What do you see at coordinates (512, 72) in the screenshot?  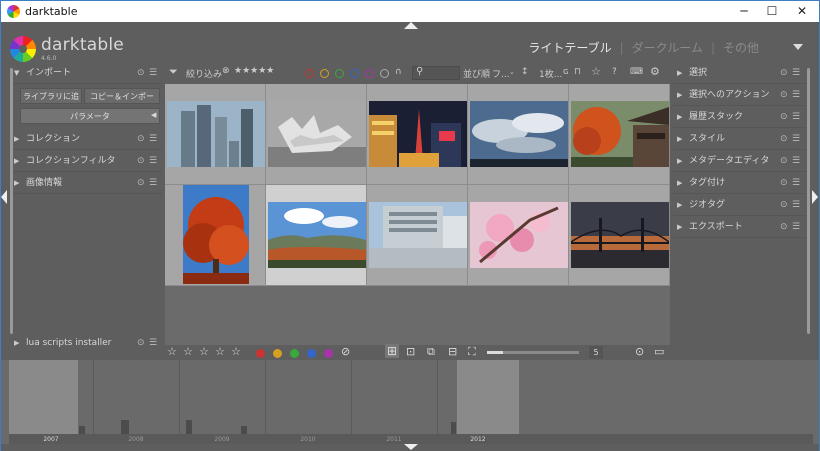 I see `sort-dropdown-icon: ⌄` at bounding box center [512, 72].